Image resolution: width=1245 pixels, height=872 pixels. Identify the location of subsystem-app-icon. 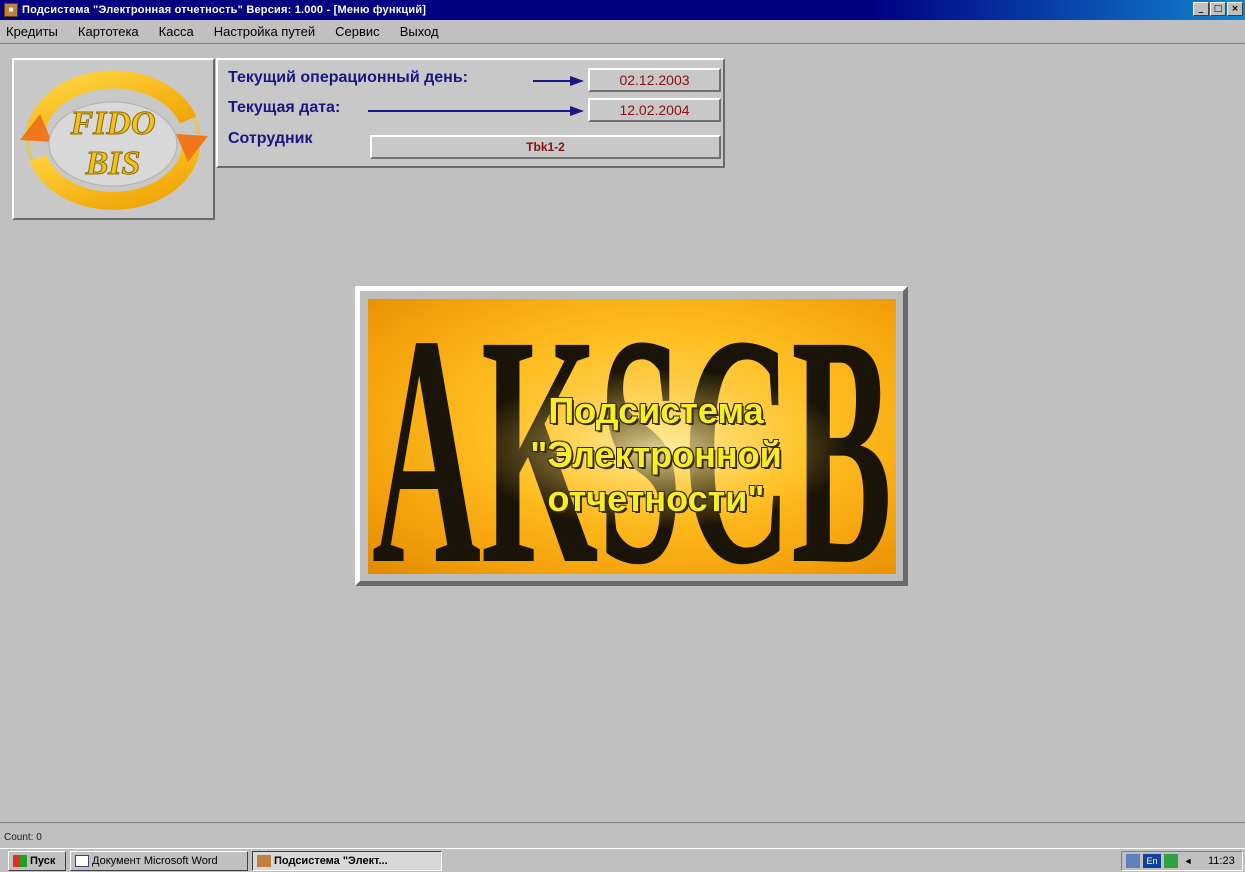
(264, 860).